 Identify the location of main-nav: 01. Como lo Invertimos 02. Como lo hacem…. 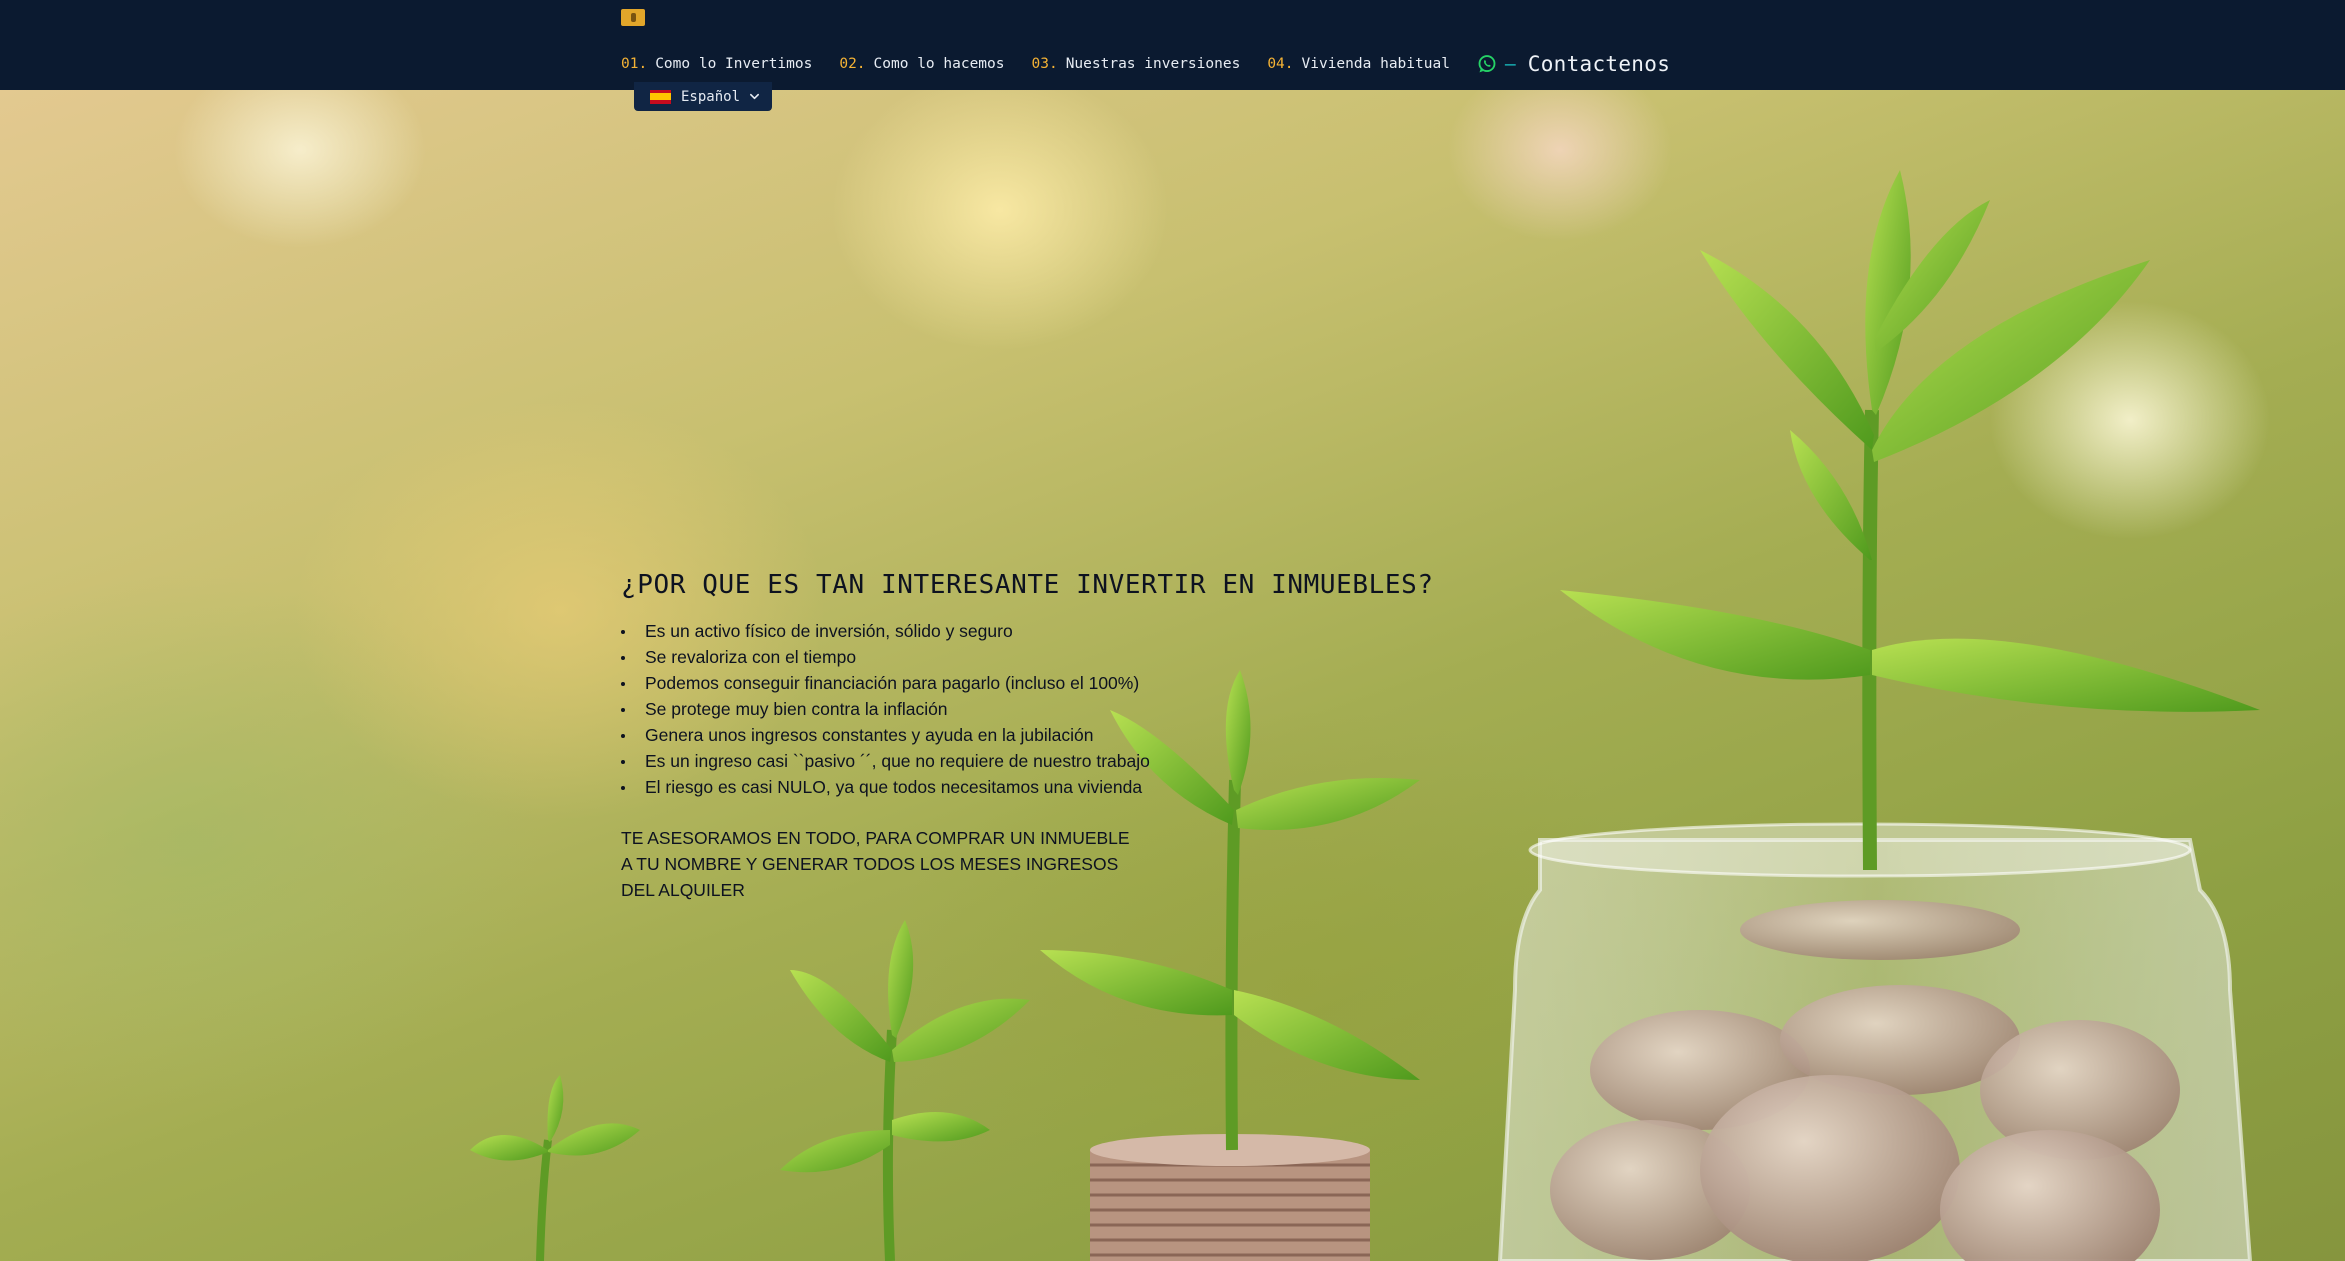
(1145, 64).